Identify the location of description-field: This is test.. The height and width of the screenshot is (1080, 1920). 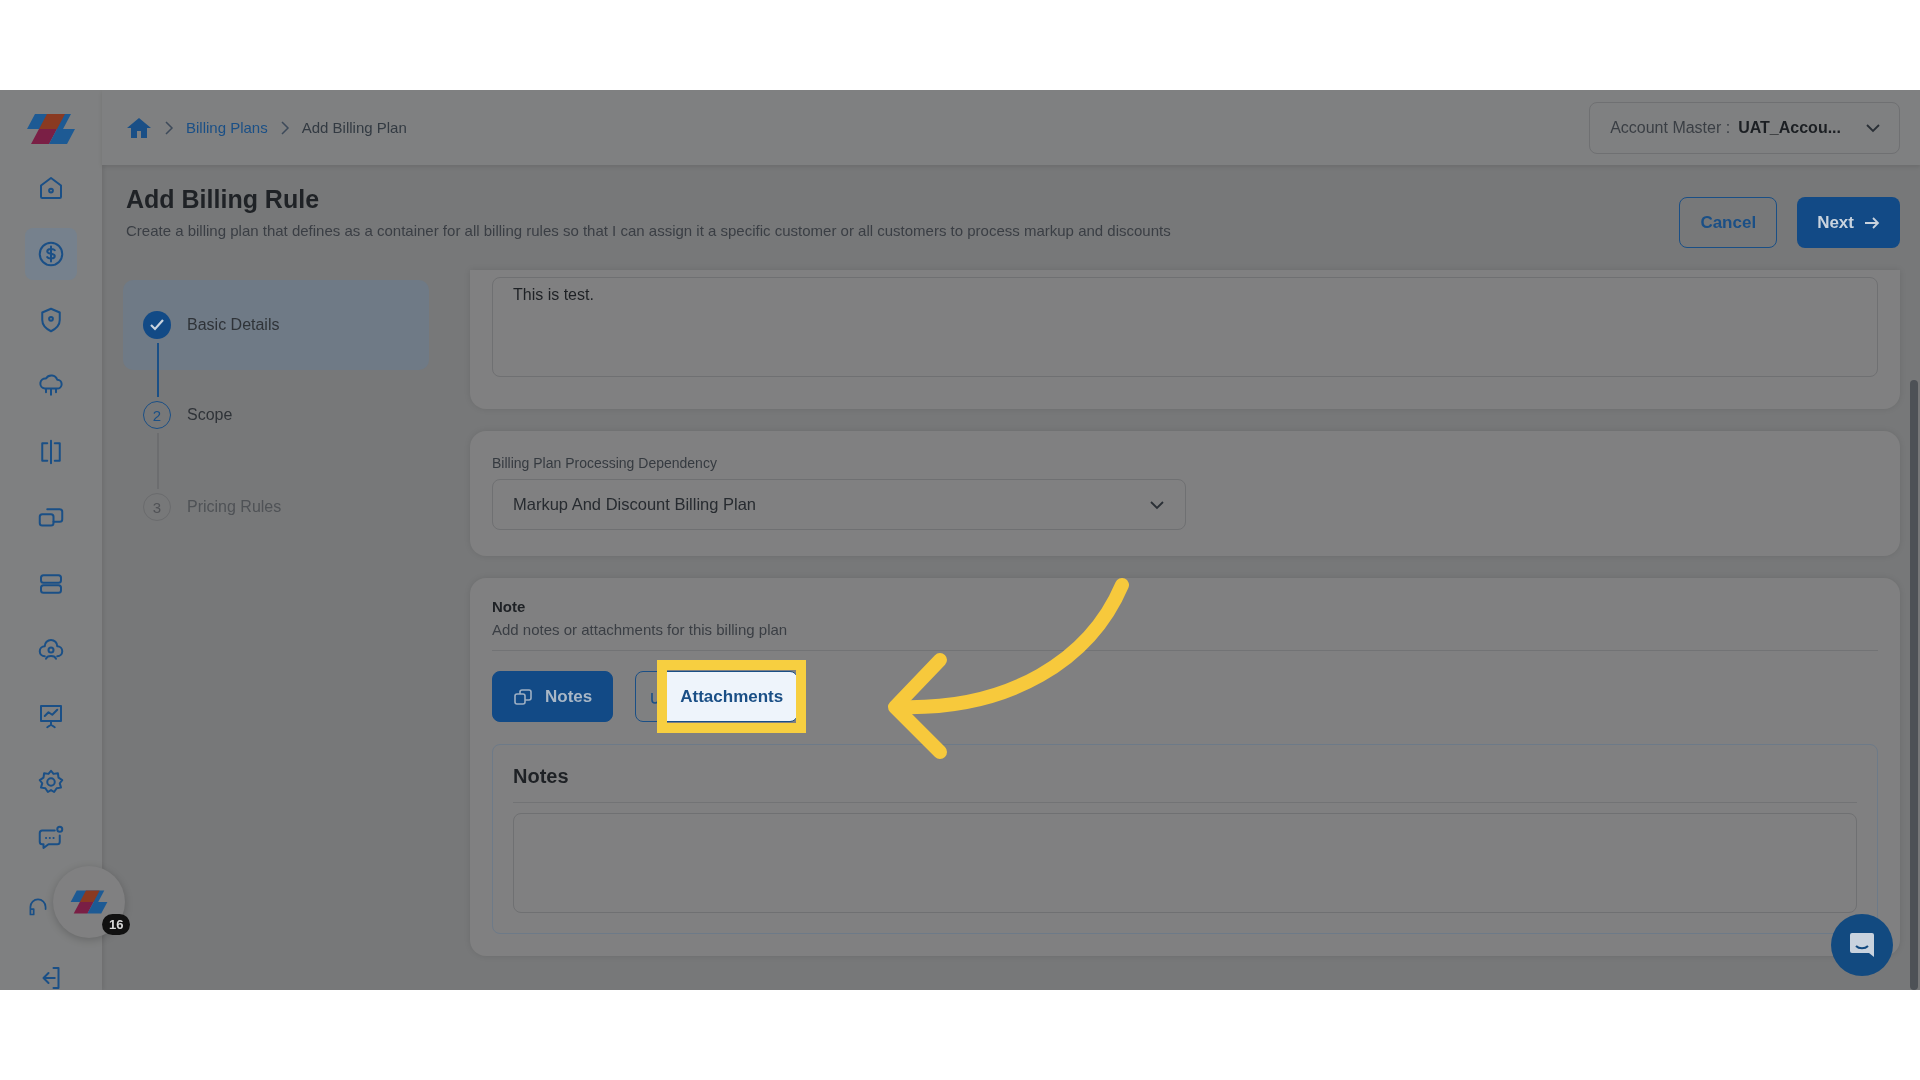
(1185, 327).